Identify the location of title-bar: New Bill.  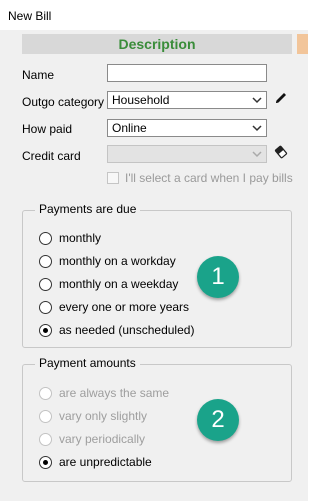
(154, 15).